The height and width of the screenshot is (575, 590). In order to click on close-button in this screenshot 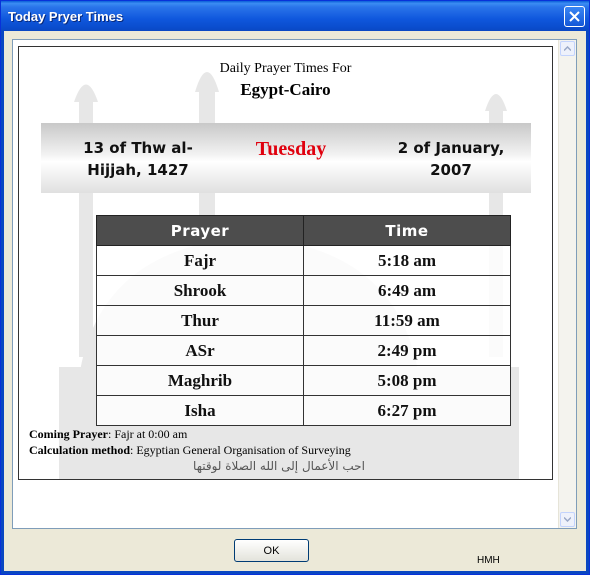, I will do `click(574, 16)`.